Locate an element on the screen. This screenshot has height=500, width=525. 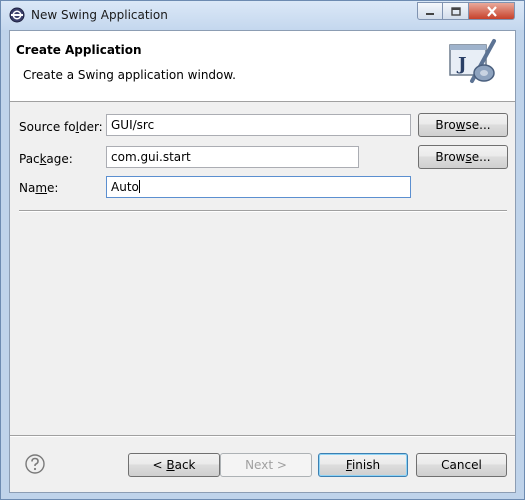
source-folder-label-text-a: Source fo is located at coordinates (47, 127).